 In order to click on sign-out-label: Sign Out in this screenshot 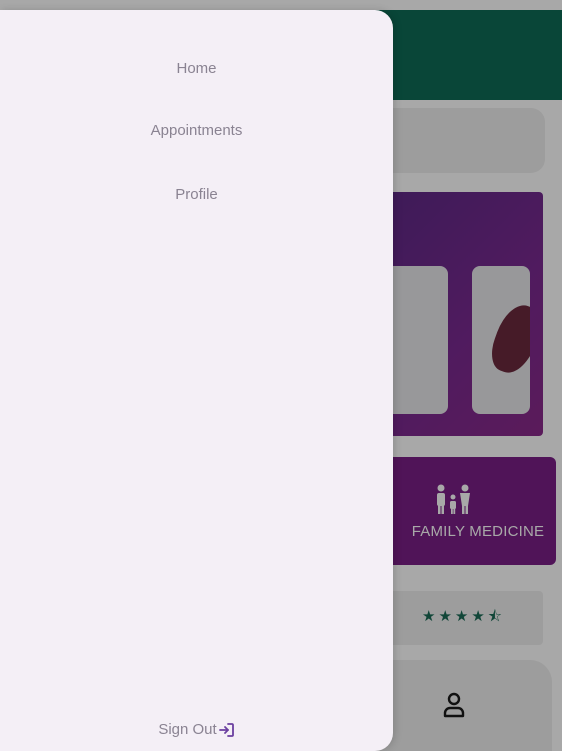, I will do `click(187, 729)`.